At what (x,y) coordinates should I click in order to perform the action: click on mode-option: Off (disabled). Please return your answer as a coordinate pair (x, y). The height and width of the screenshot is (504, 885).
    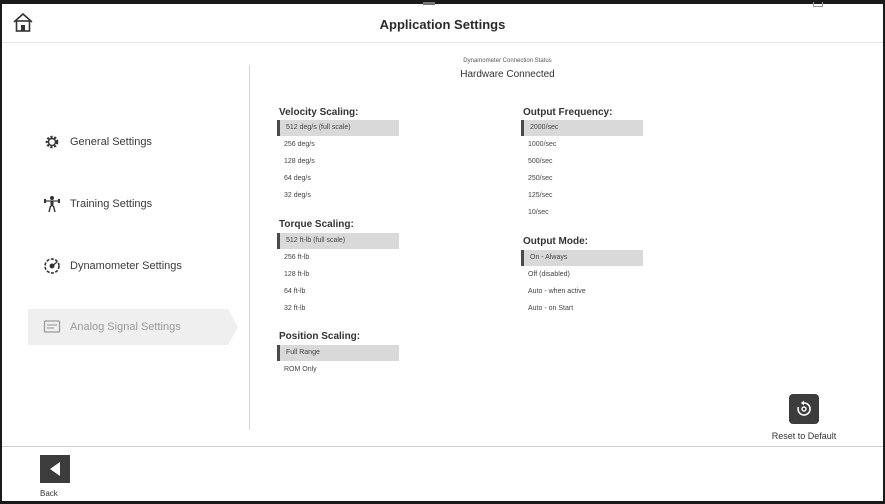
    Looking at the image, I should click on (582, 275).